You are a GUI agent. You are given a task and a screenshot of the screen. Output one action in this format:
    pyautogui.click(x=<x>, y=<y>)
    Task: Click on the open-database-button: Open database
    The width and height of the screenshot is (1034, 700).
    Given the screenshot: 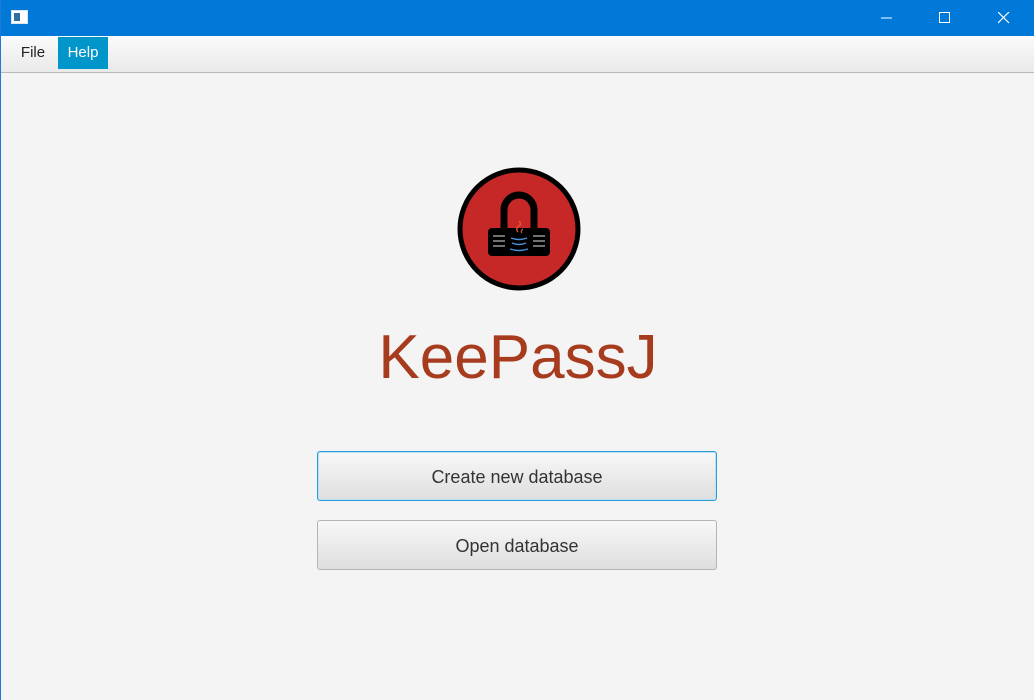 What is the action you would take?
    pyautogui.click(x=517, y=545)
    